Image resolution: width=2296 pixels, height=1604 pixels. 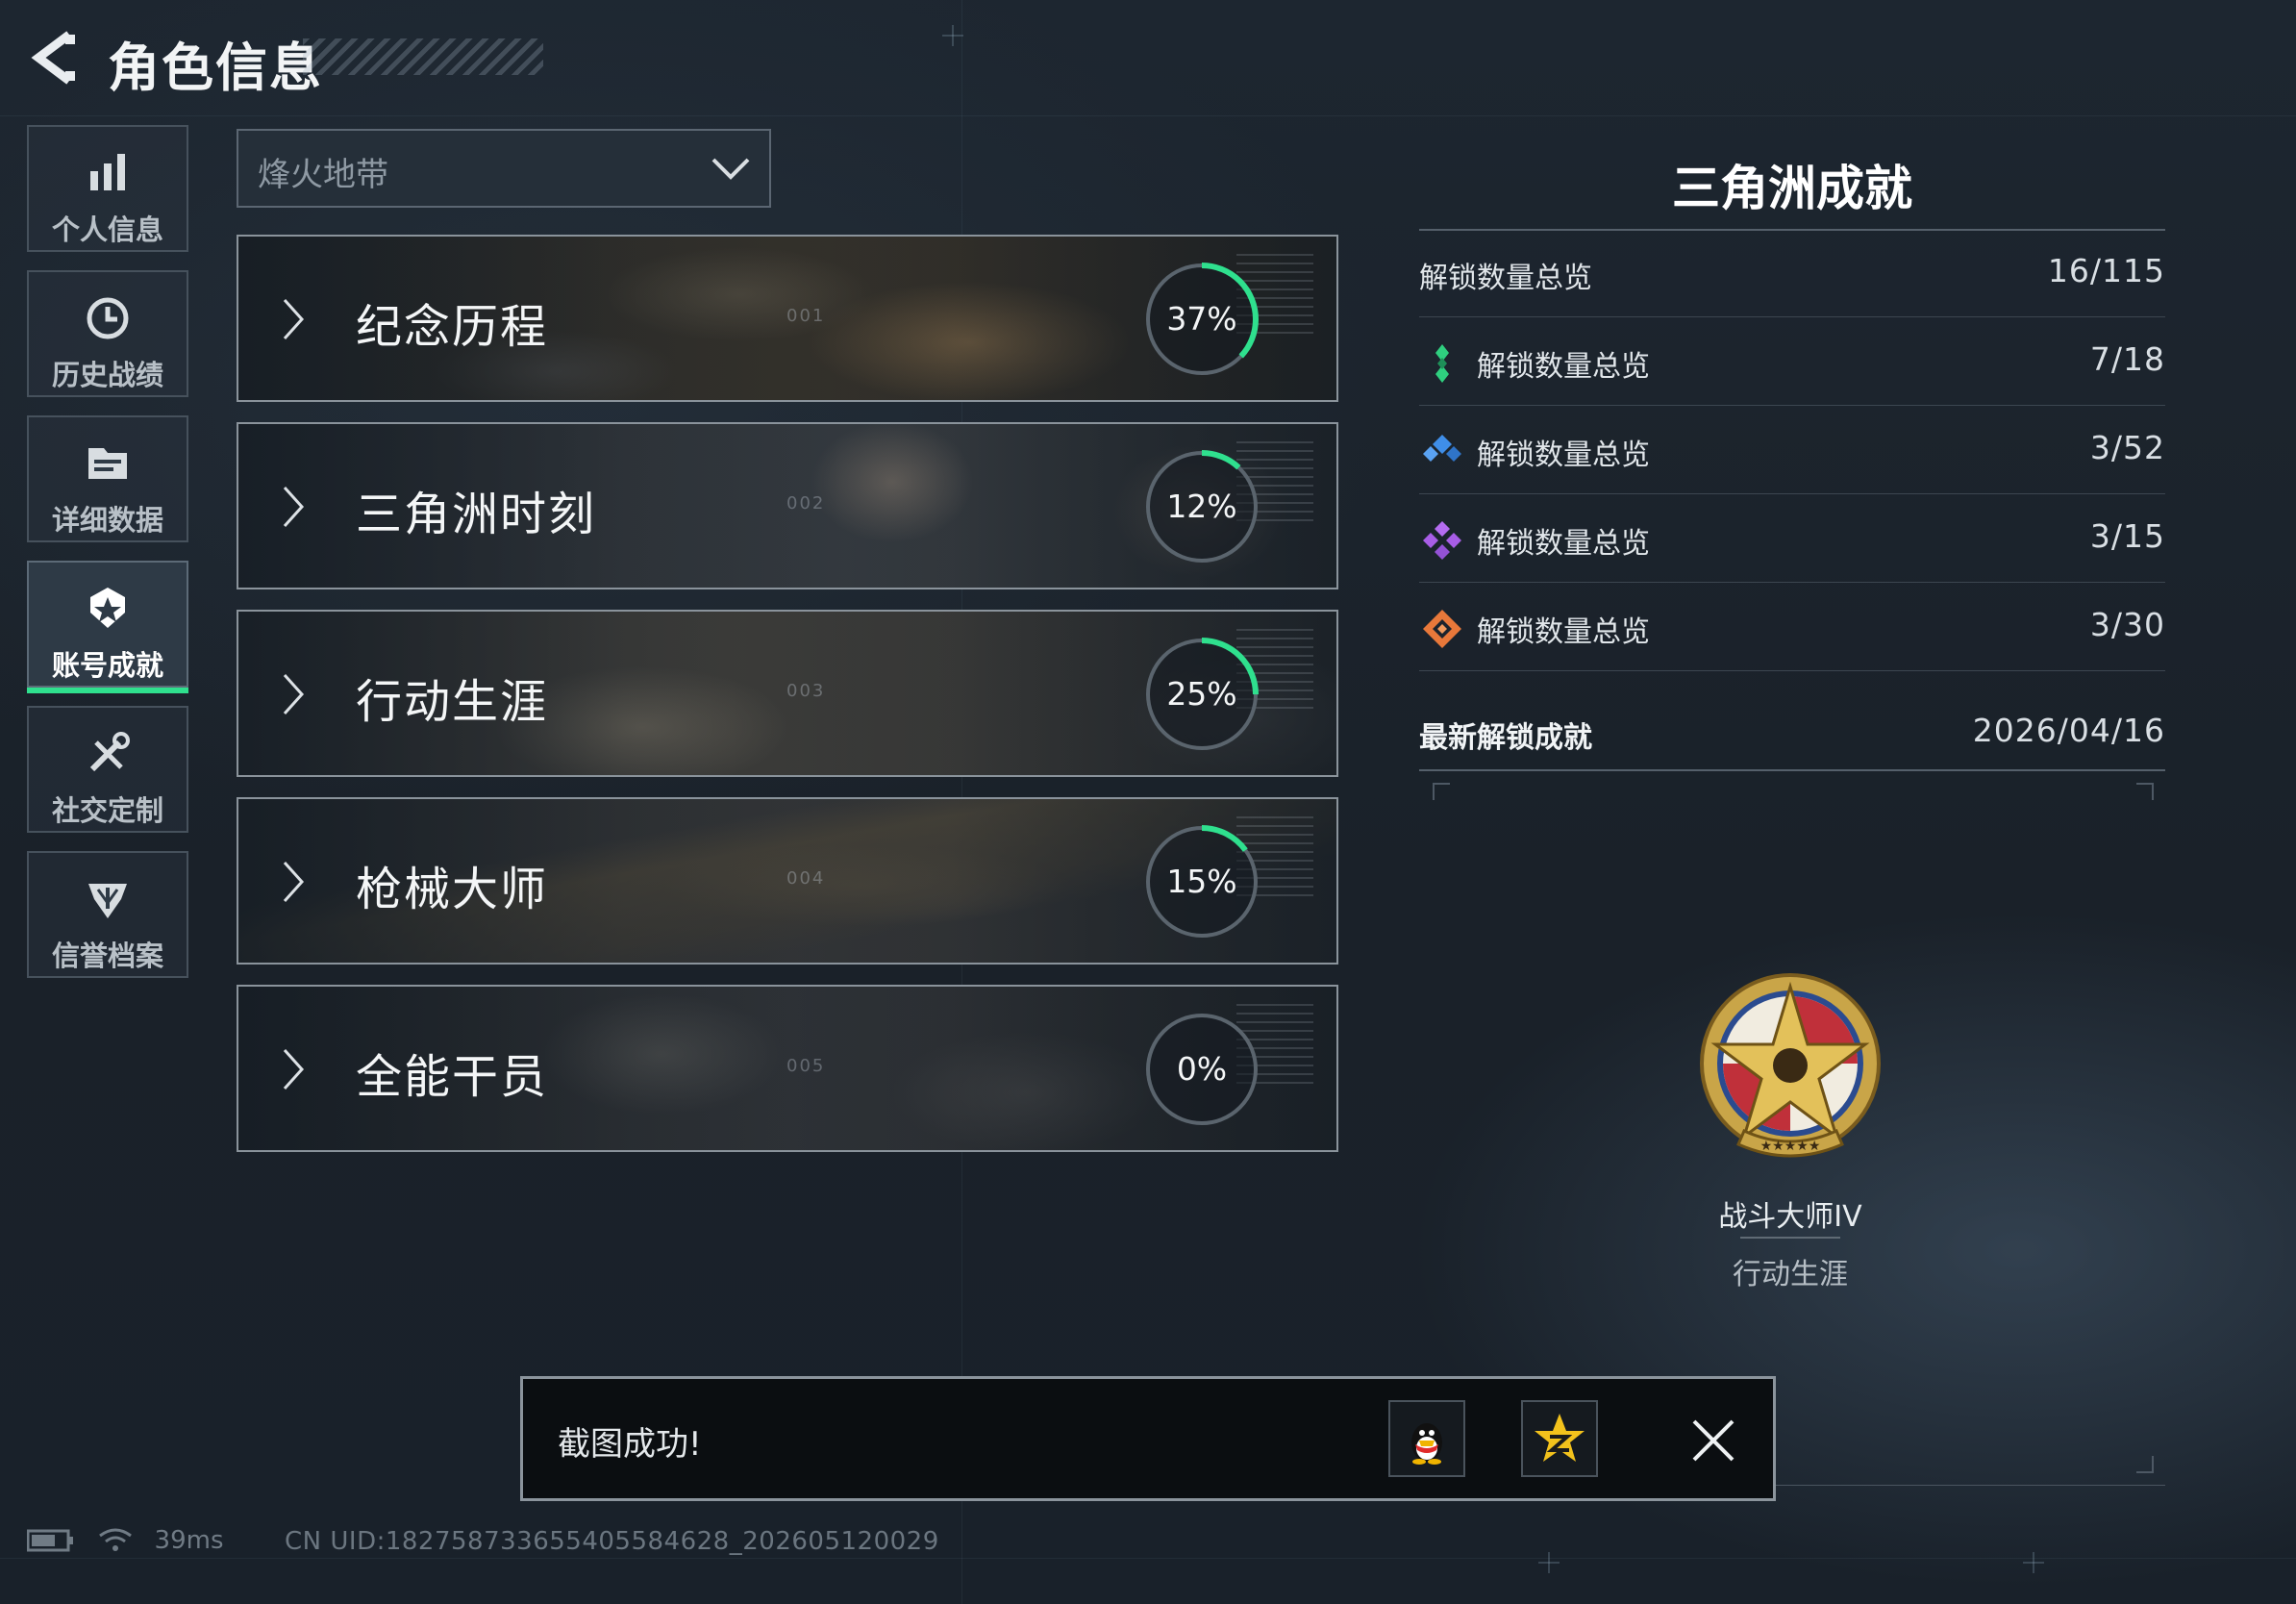 I want to click on achievement-badge-icon, so click(x=107, y=608).